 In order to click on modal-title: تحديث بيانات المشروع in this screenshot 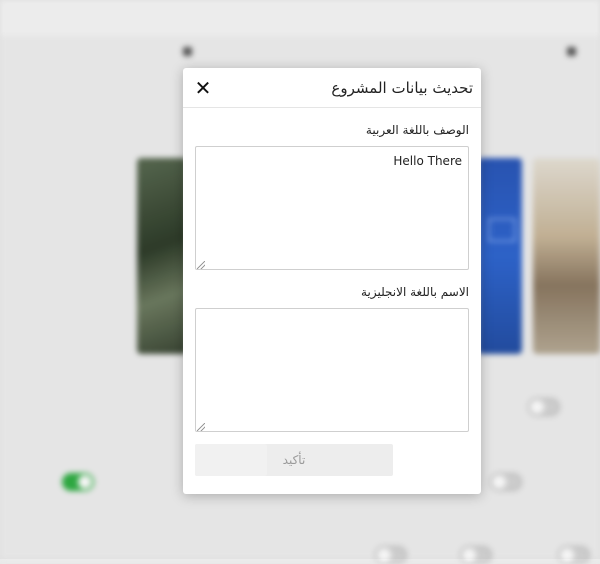, I will do `click(402, 87)`.